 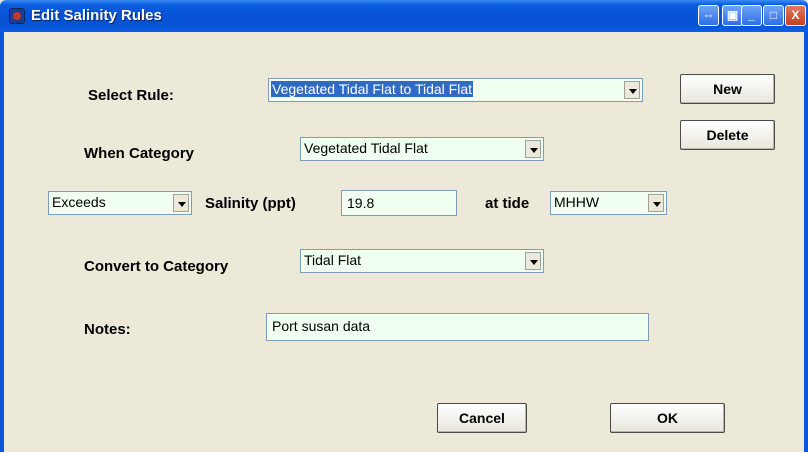 What do you see at coordinates (806, 242) in the screenshot?
I see `window-frame-right` at bounding box center [806, 242].